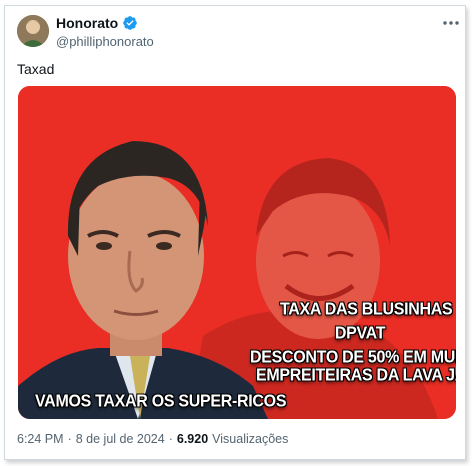 This screenshot has height=466, width=474. I want to click on caption-right-line-2: DPVAT, so click(360, 334).